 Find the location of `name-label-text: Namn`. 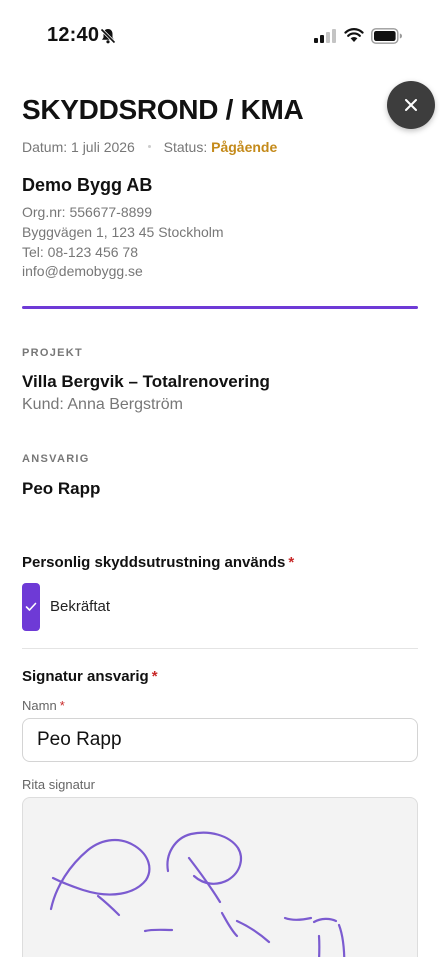

name-label-text: Namn is located at coordinates (39, 705).